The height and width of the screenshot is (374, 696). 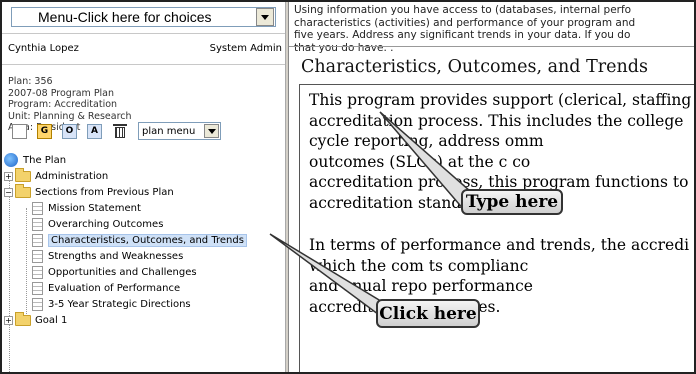 What do you see at coordinates (122, 272) in the screenshot?
I see `tree-label: Opportunities and Challenges` at bounding box center [122, 272].